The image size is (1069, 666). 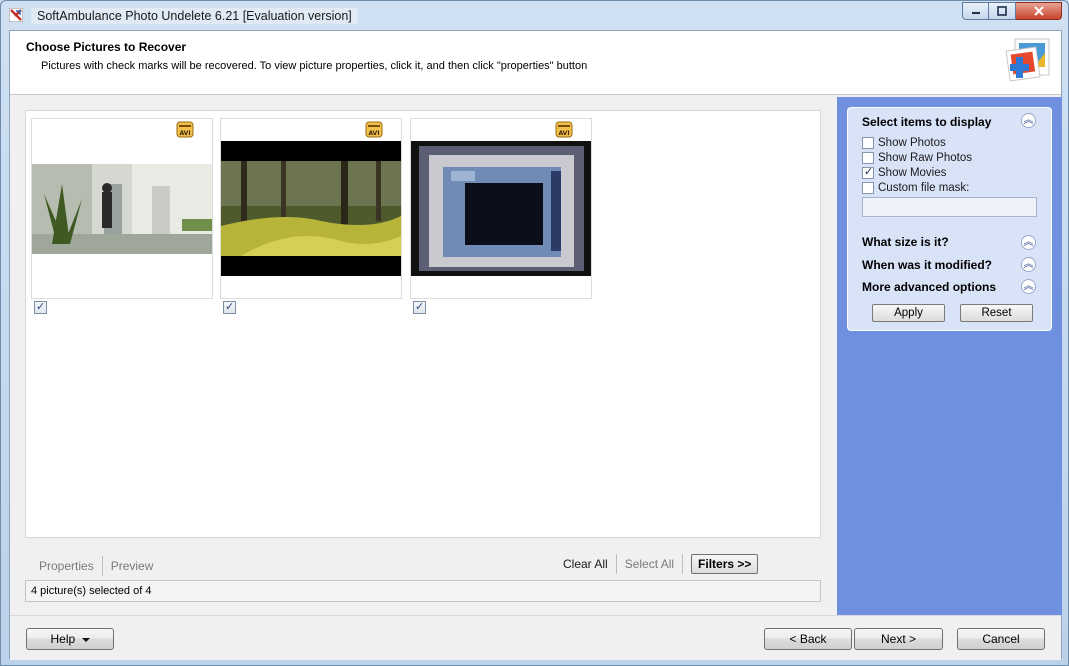 I want to click on show-photos-option: Show Photos, so click(x=904, y=143).